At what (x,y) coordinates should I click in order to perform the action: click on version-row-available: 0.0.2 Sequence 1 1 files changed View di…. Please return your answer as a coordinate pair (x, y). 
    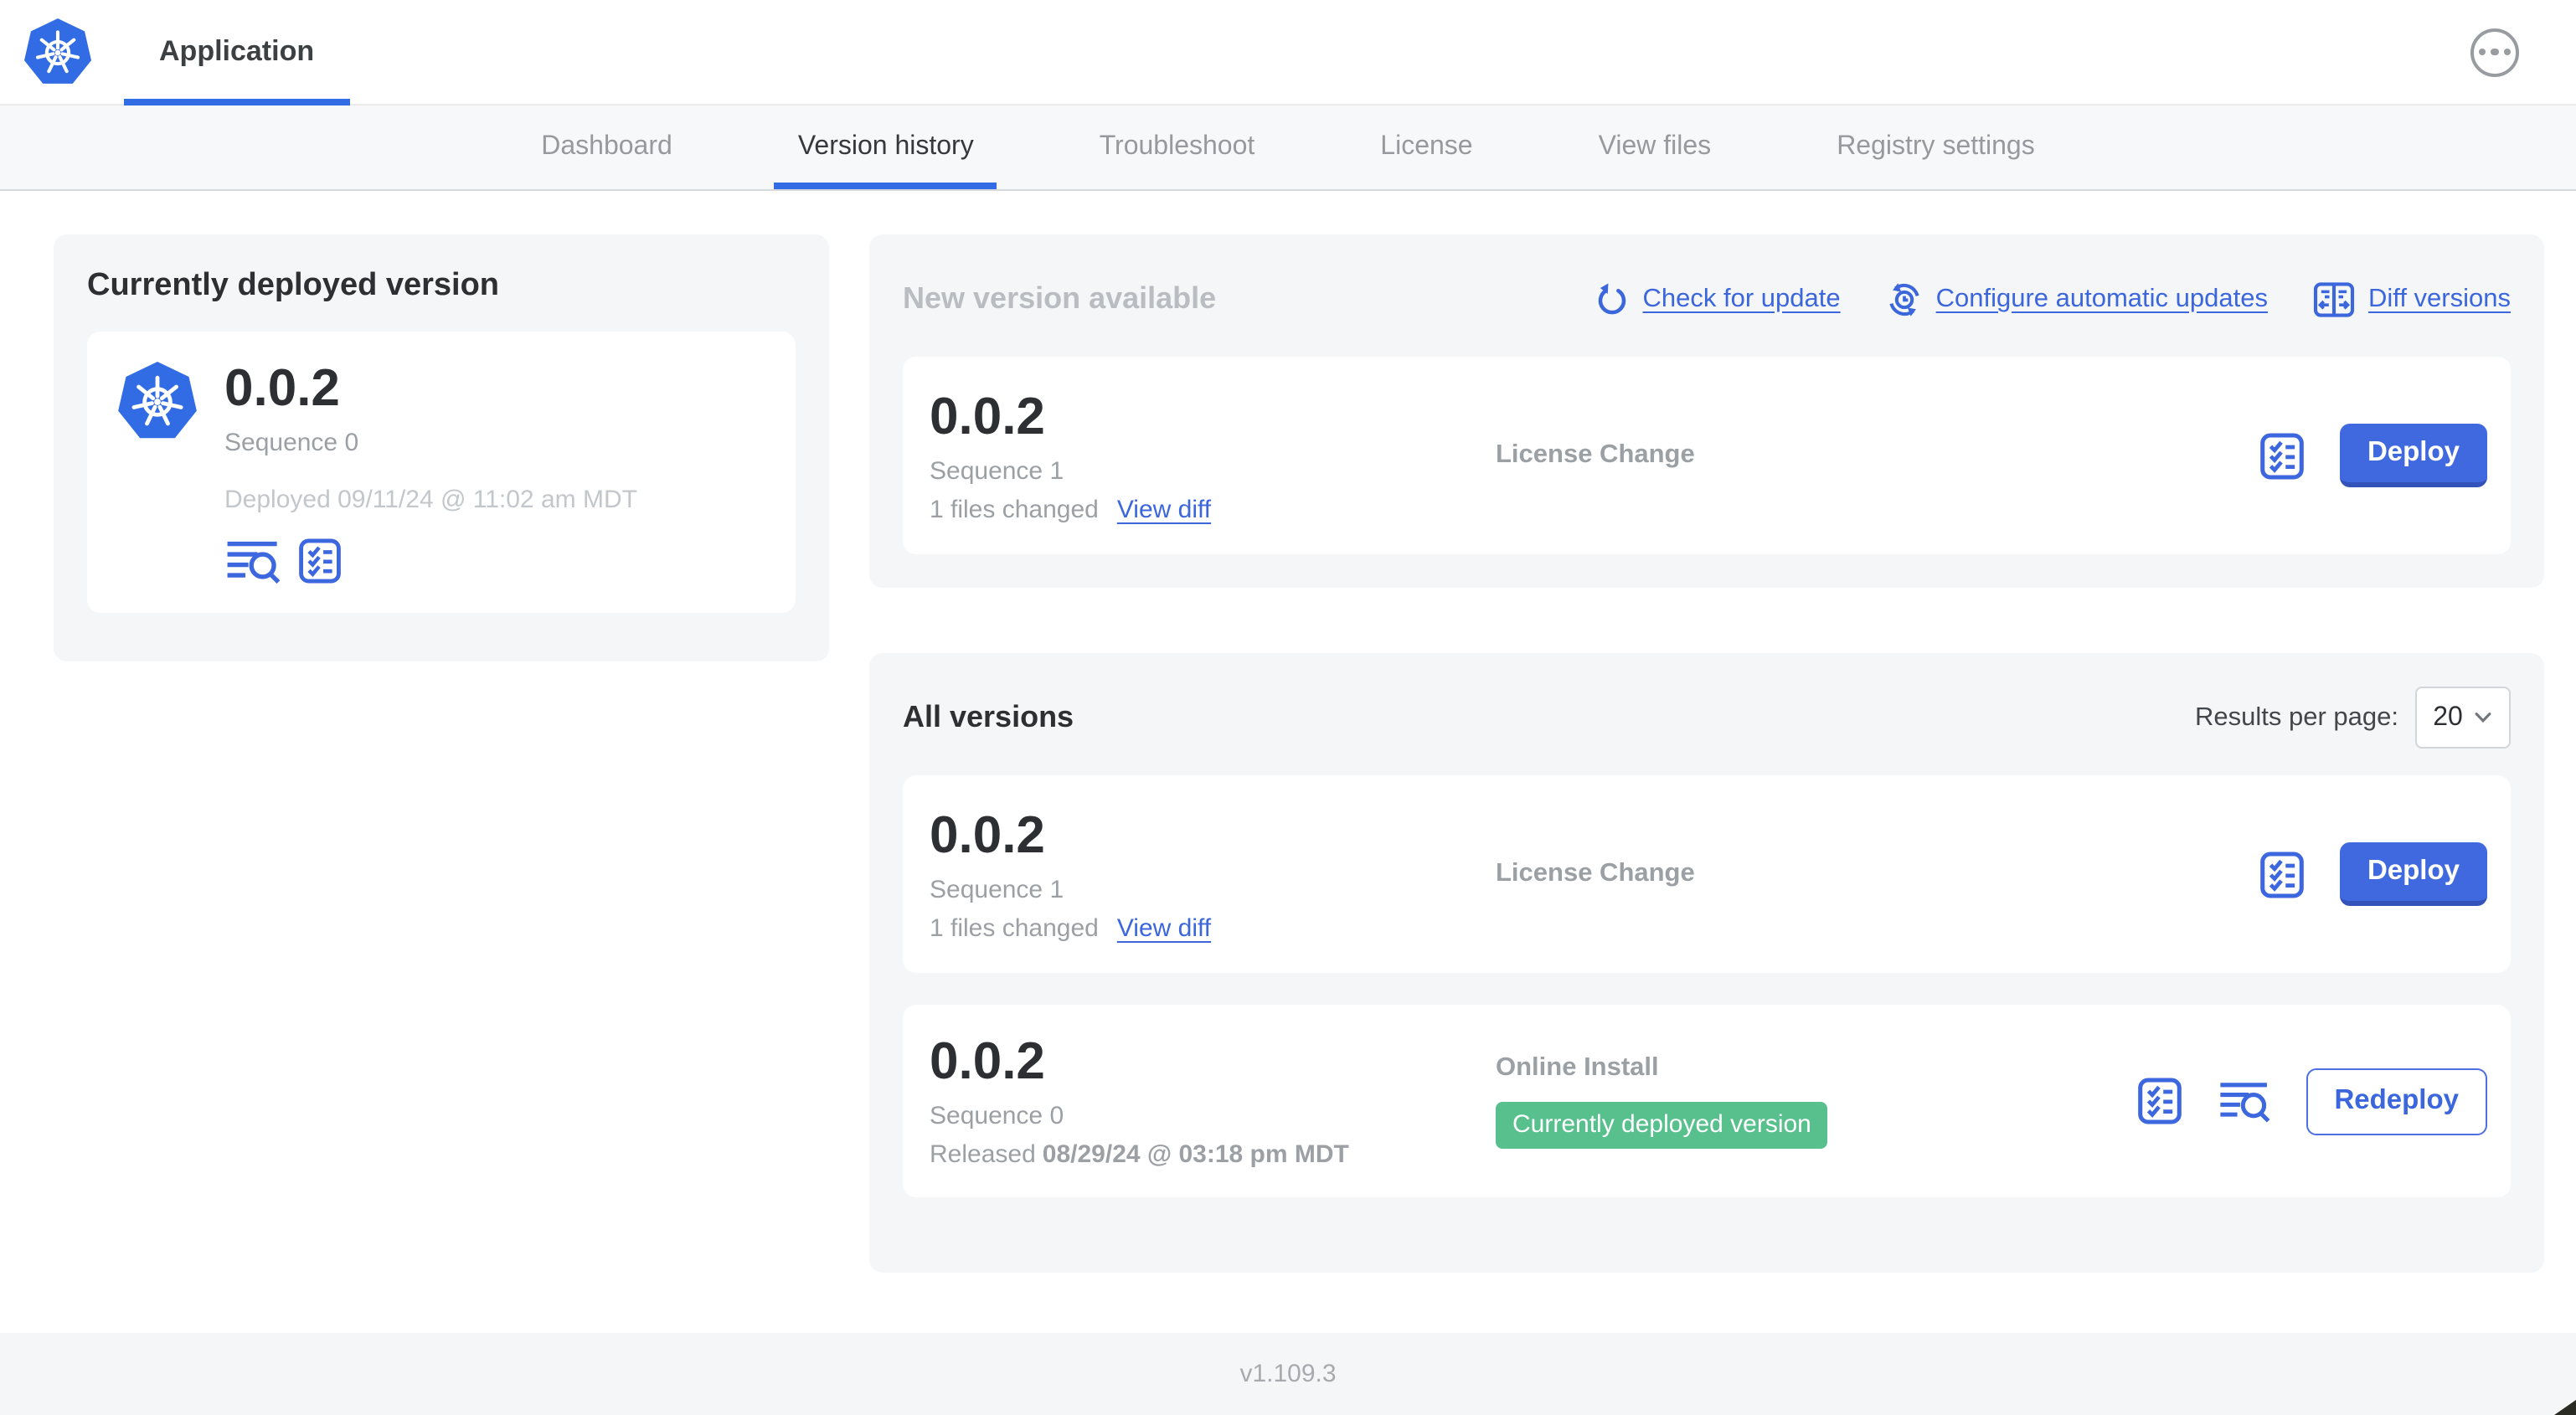
    Looking at the image, I should click on (1707, 456).